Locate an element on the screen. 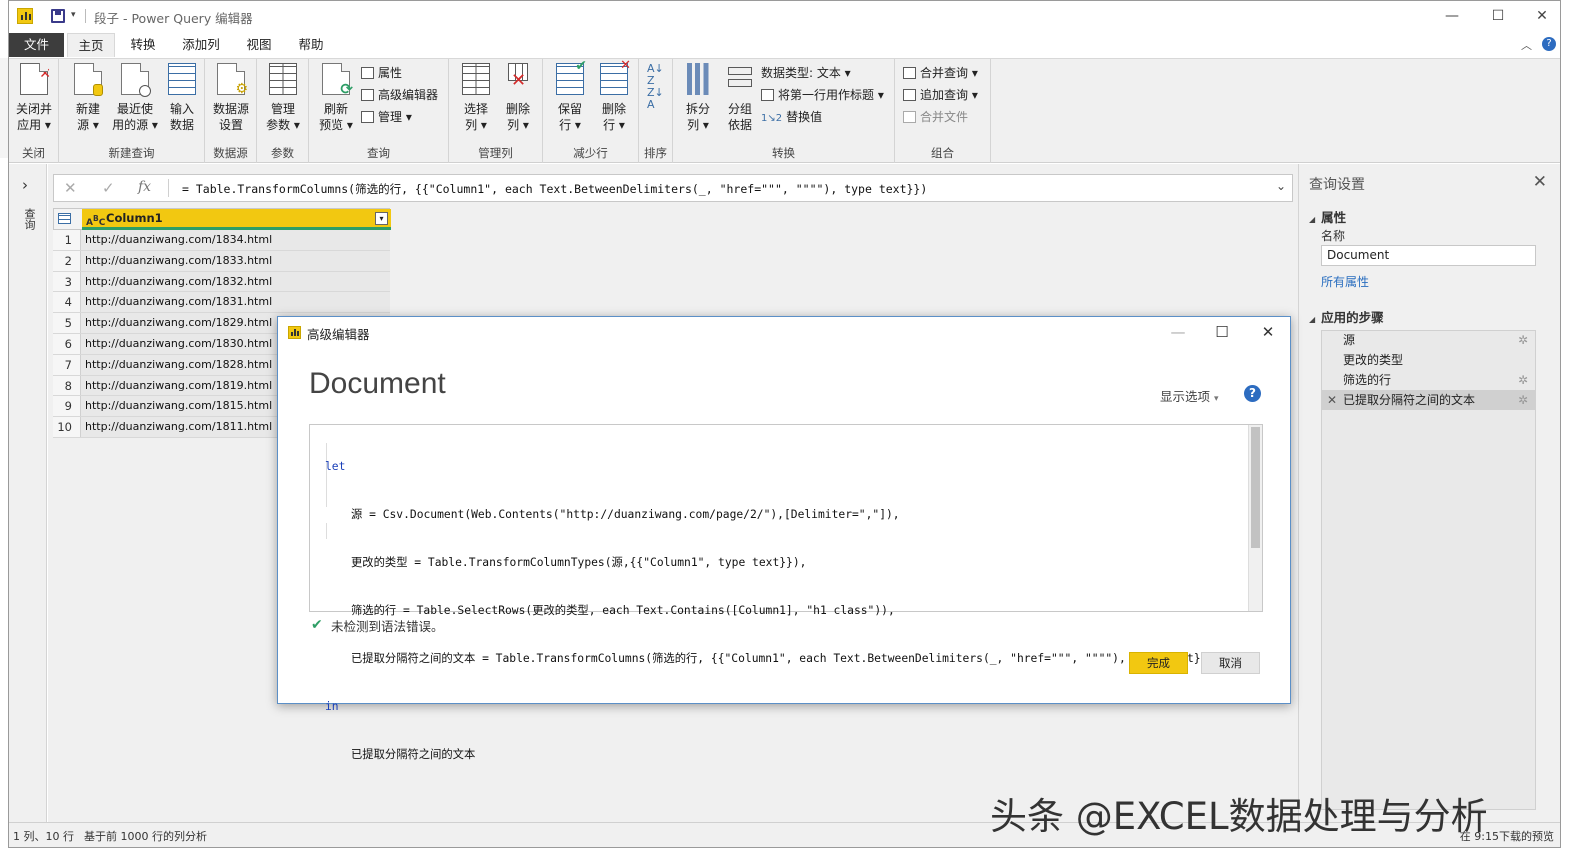 This screenshot has height=861, width=1584. cell-value: http://duanziwang.com/1828.html is located at coordinates (178, 365).